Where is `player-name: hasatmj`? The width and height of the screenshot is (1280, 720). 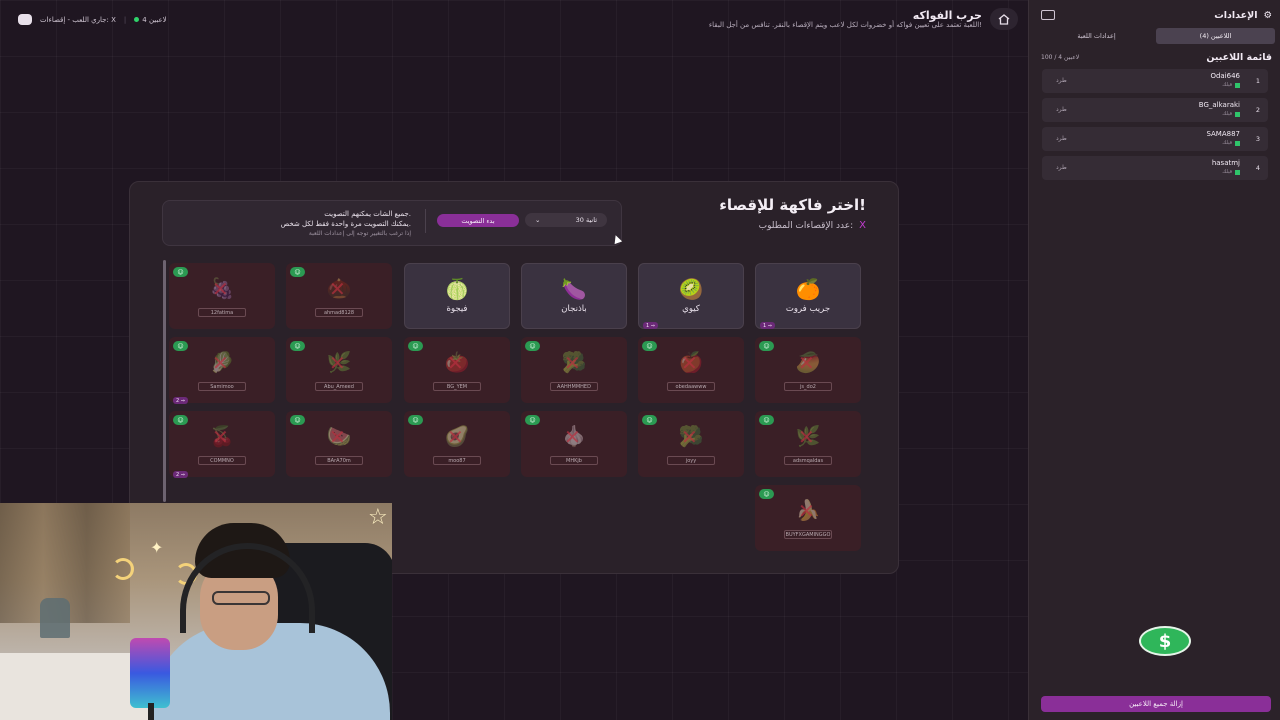
player-name: hasatmj is located at coordinates (1225, 163).